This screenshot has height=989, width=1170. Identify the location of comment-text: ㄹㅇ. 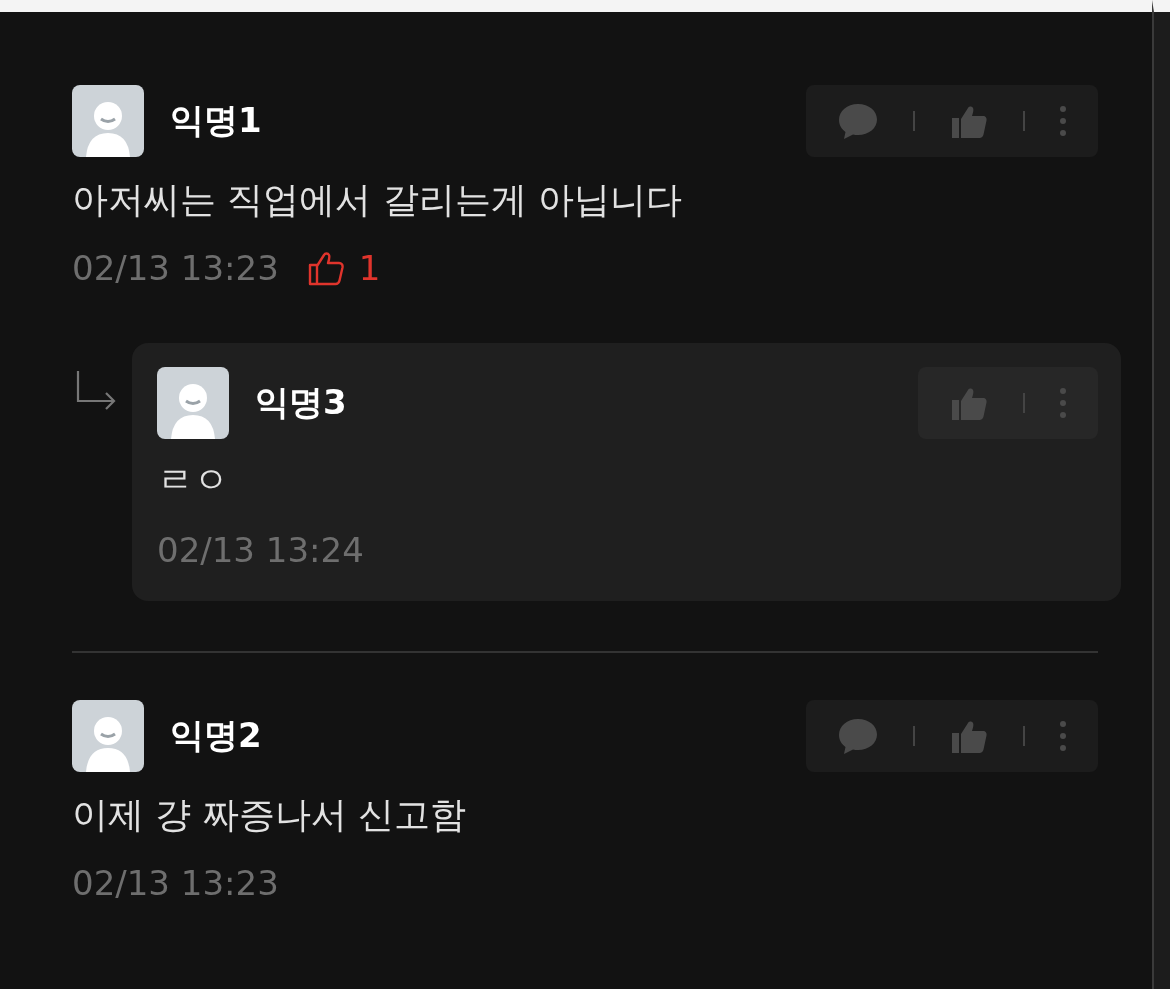
(193, 480).